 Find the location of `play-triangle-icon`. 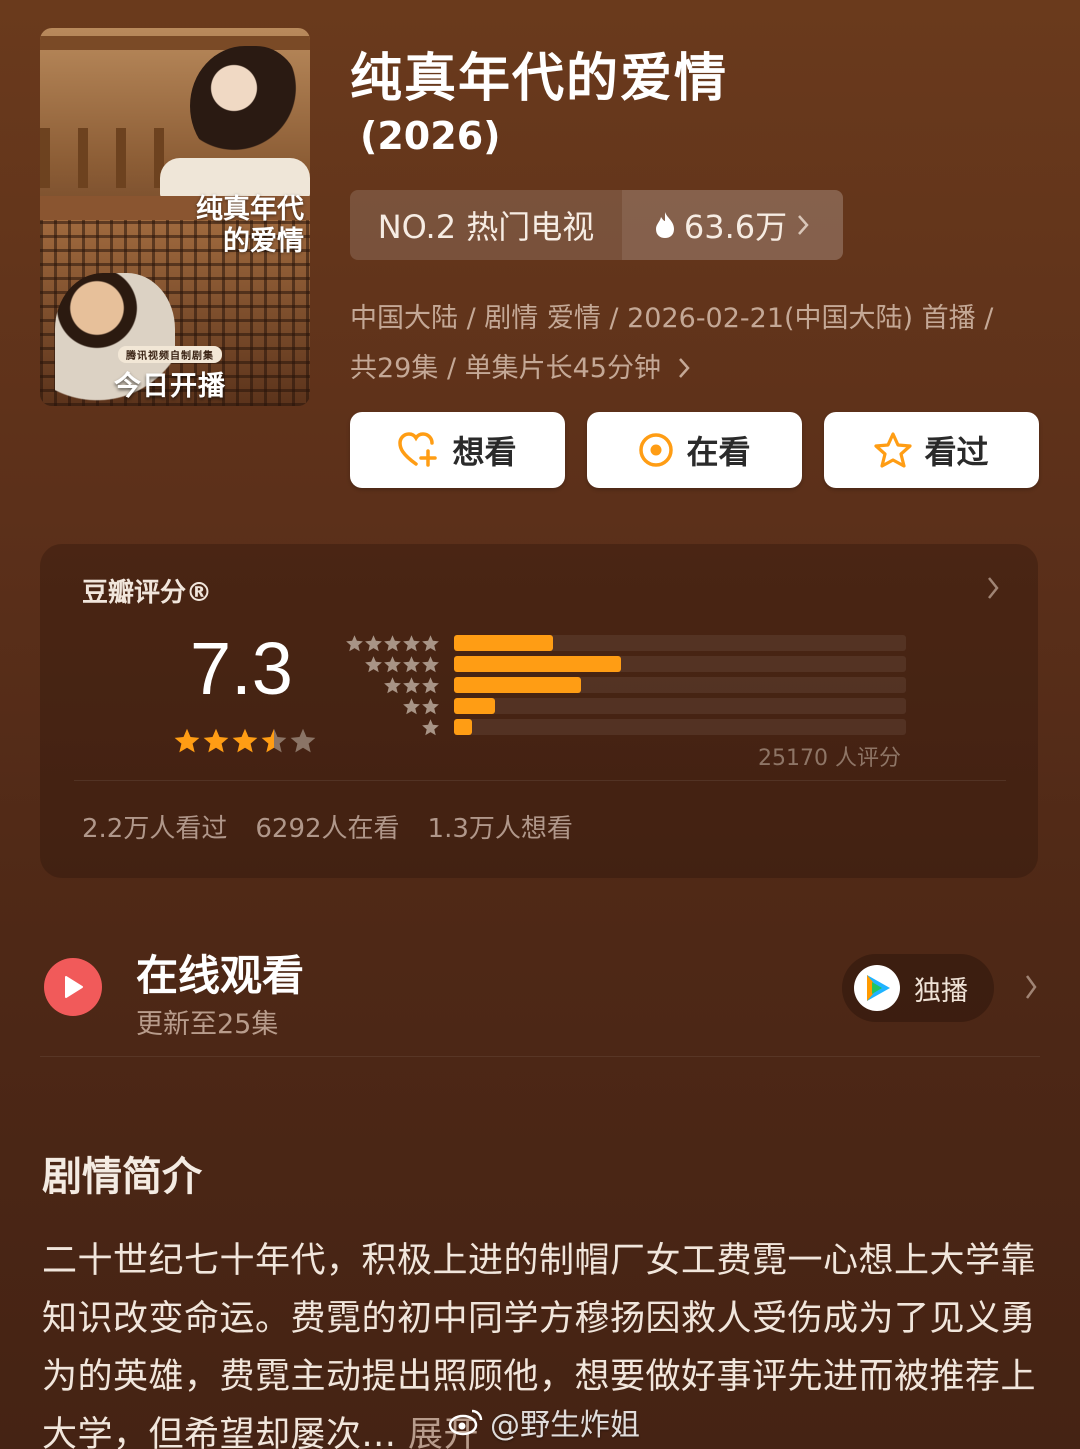

play-triangle-icon is located at coordinates (74, 987).